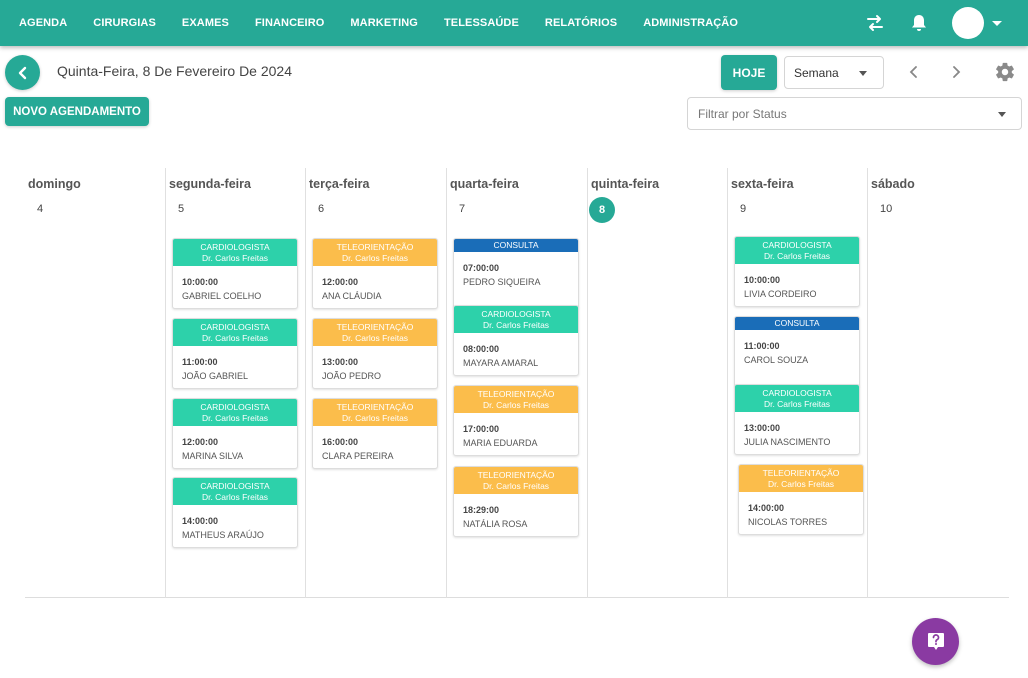 The image size is (1028, 678). I want to click on nav-cirurgias: CIRURGIAS, so click(124, 23).